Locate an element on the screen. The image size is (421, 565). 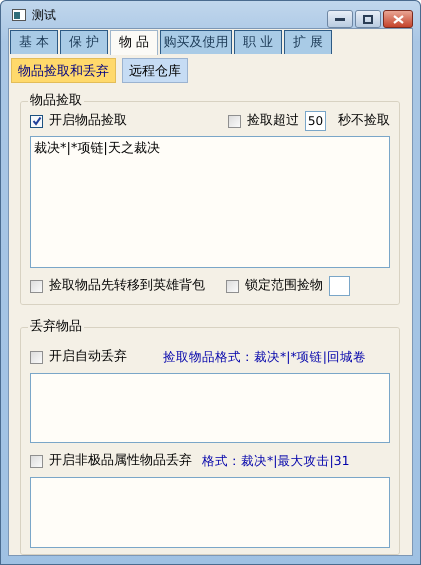
group-title: 物品捡取 is located at coordinates (56, 101).